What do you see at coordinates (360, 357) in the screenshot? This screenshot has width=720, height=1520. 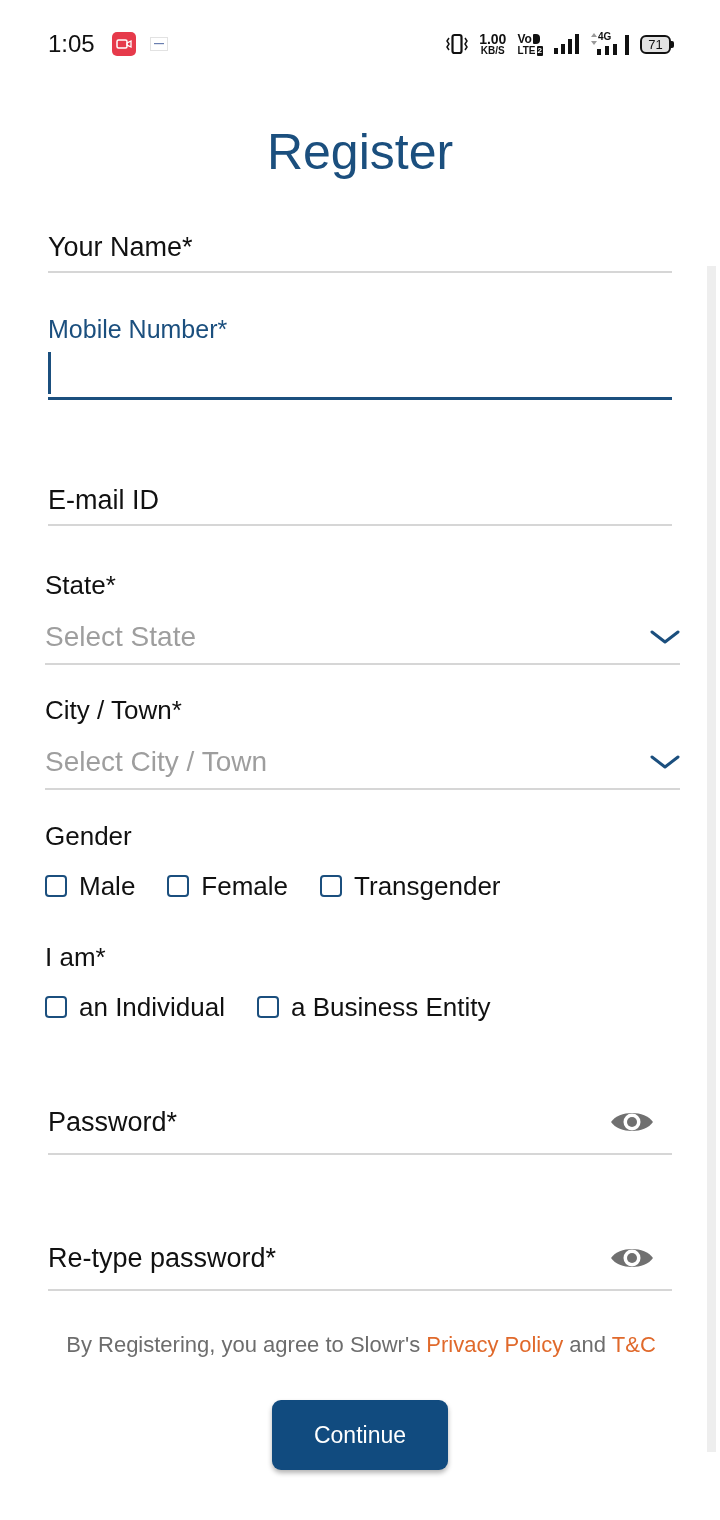 I see `text-field: Mobile Number*` at bounding box center [360, 357].